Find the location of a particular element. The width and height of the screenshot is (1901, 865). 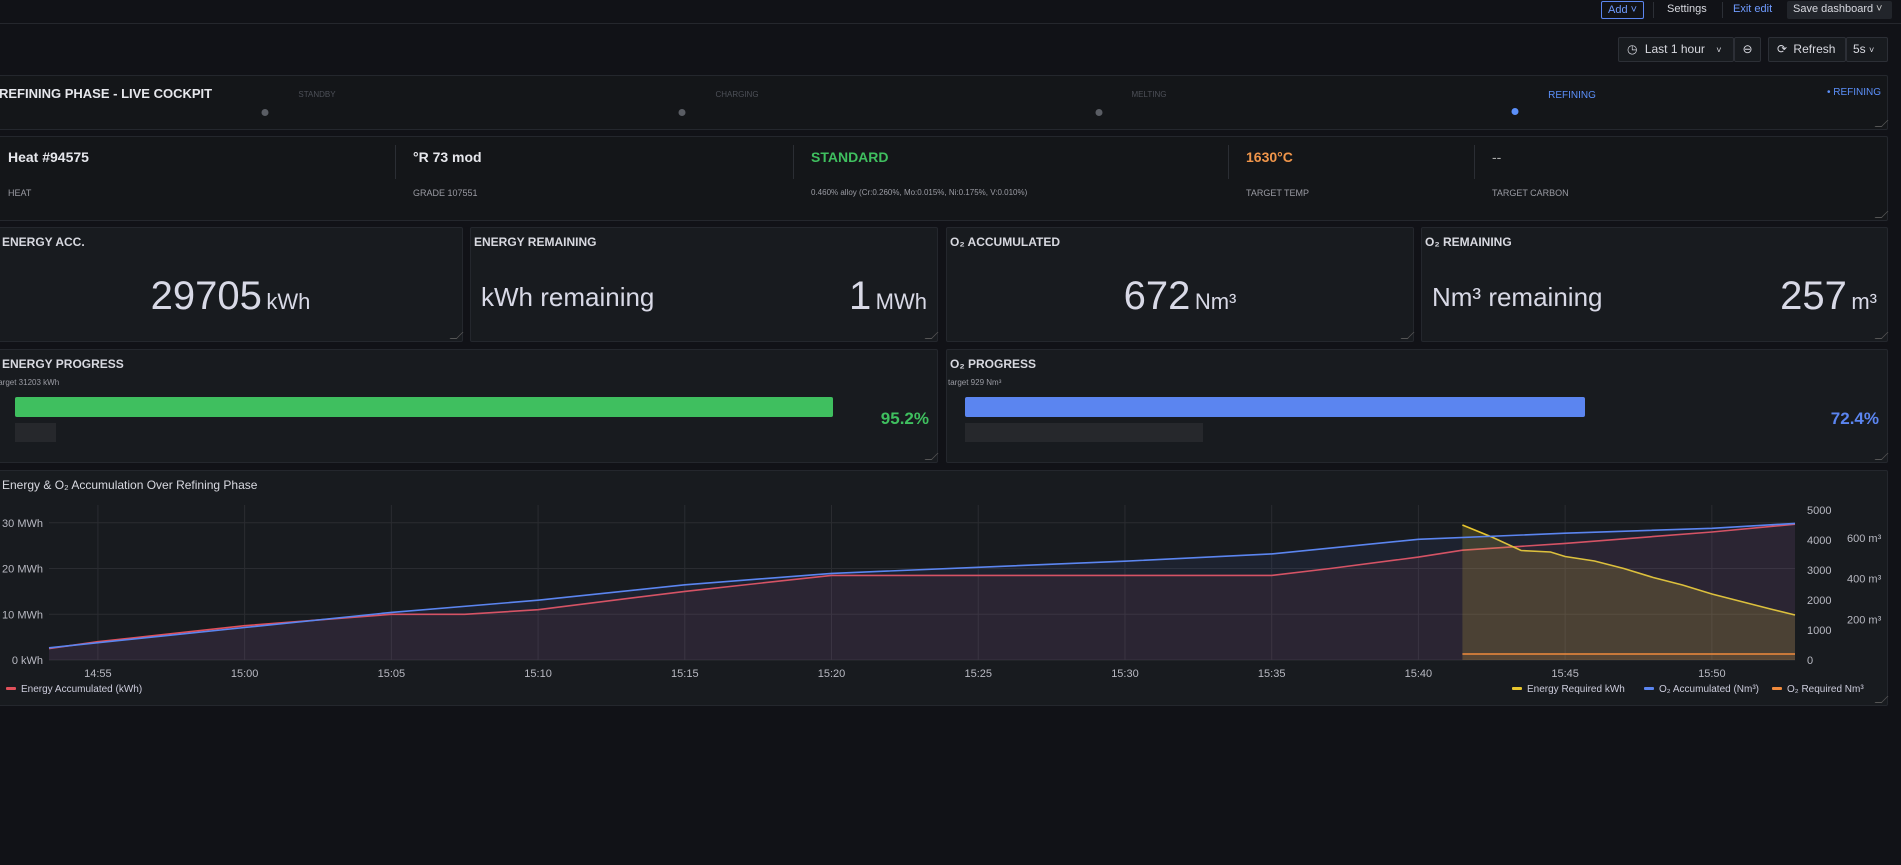

o2-remaining-stat: 257 m³ is located at coordinates (1828, 296).